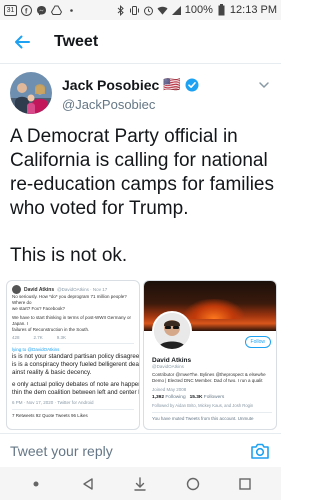 The height and width of the screenshot is (500, 320). I want to click on app-bar: Tweet, so click(140, 42).